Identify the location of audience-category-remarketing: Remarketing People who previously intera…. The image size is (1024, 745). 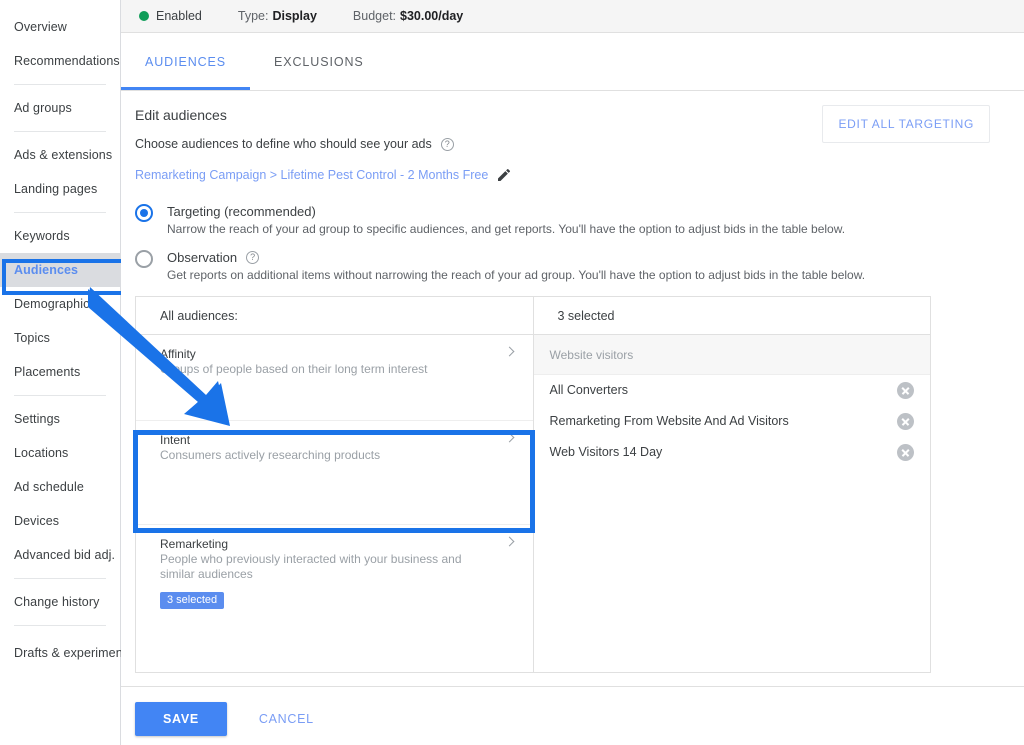
(334, 590).